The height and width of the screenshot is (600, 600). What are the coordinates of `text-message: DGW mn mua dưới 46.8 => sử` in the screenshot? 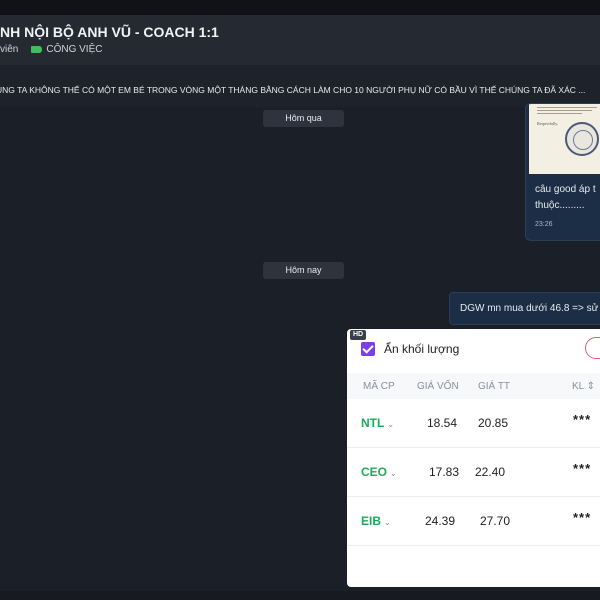 It's located at (524, 308).